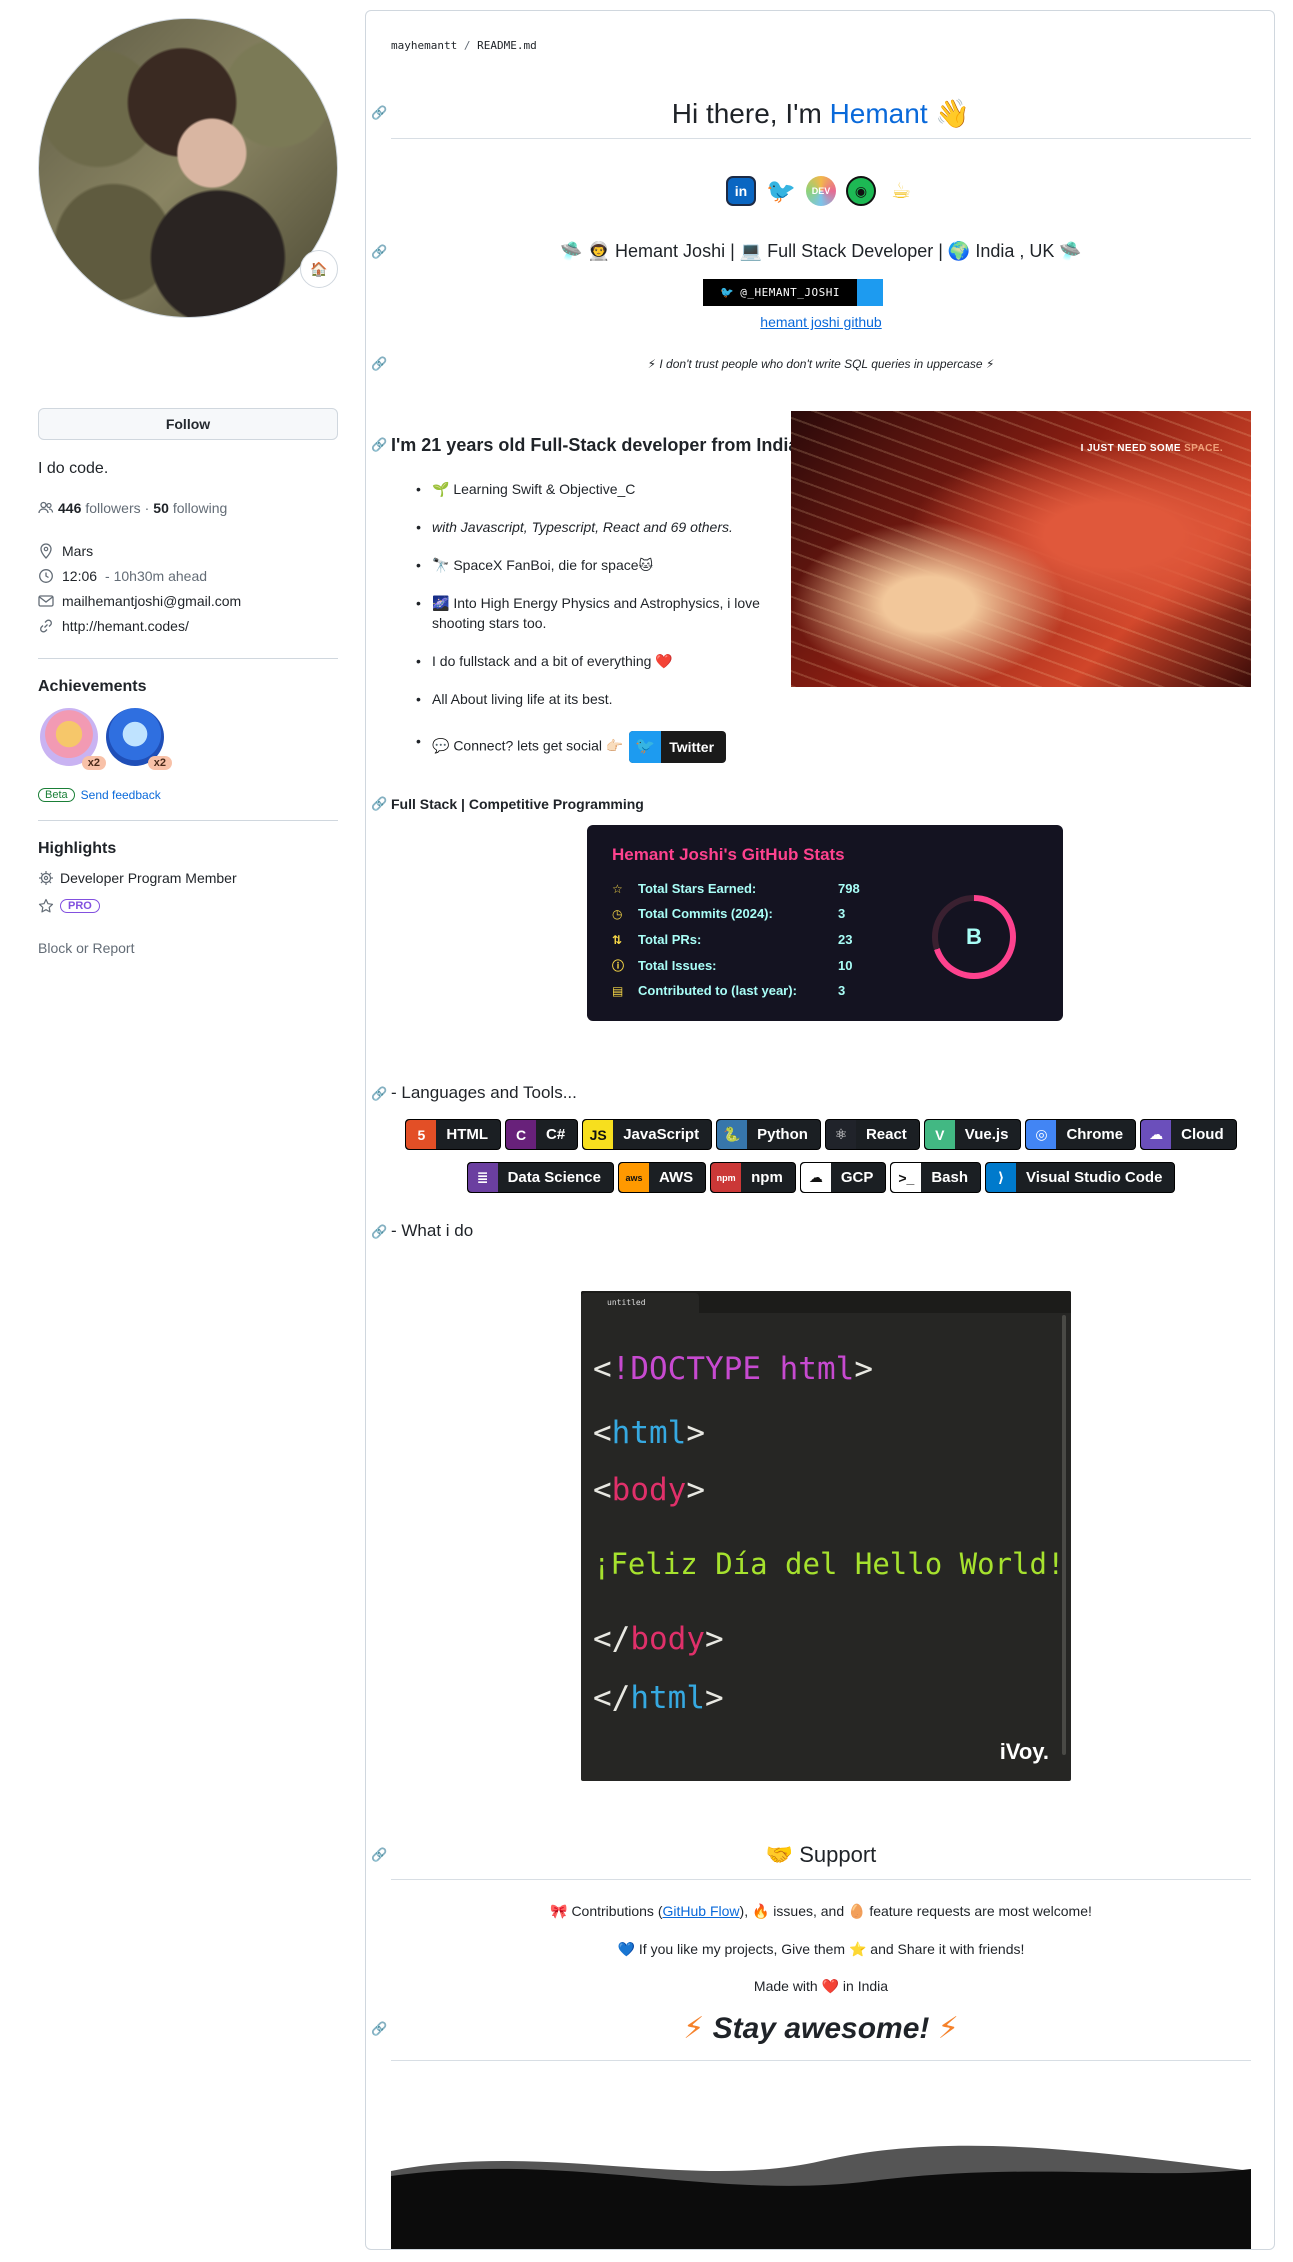  Describe the element at coordinates (93, 763) in the screenshot. I see `achievement-multiplier: x2` at that location.